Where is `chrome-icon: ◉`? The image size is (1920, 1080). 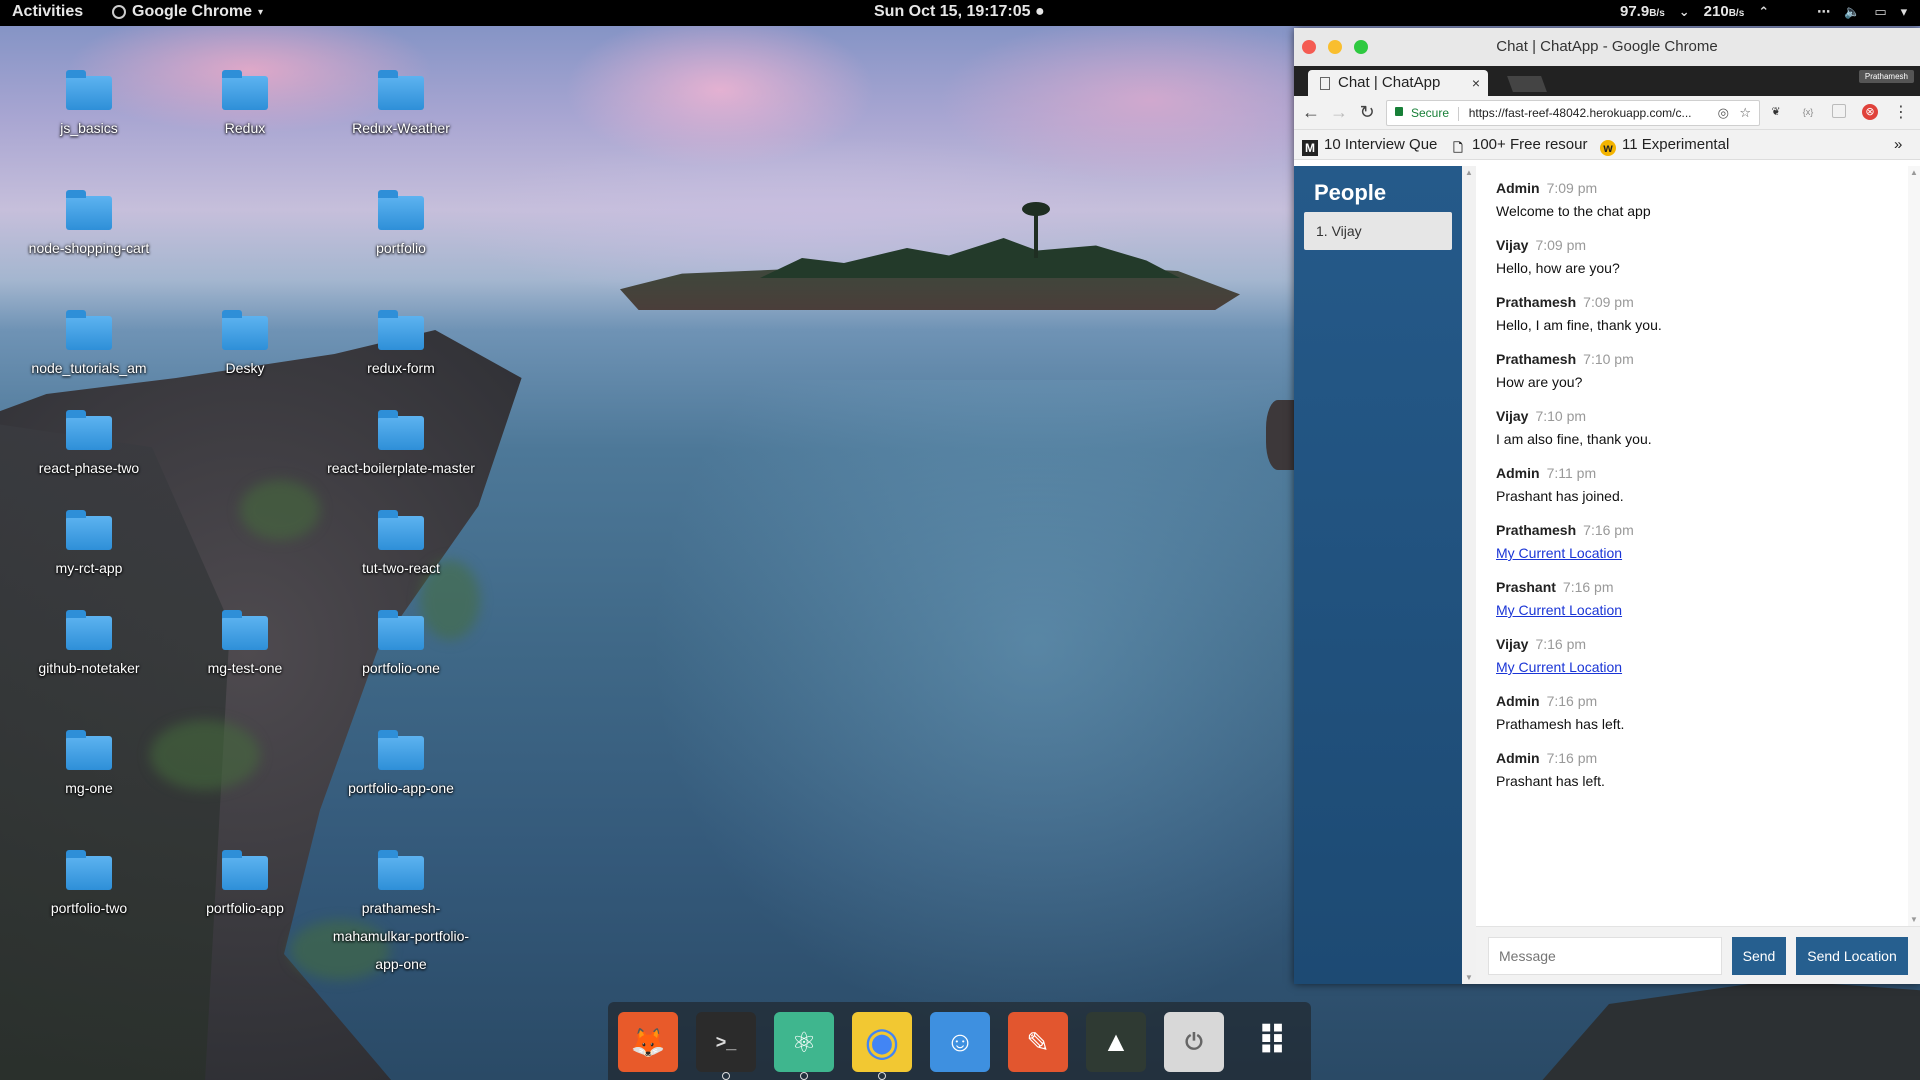 chrome-icon: ◉ is located at coordinates (882, 1042).